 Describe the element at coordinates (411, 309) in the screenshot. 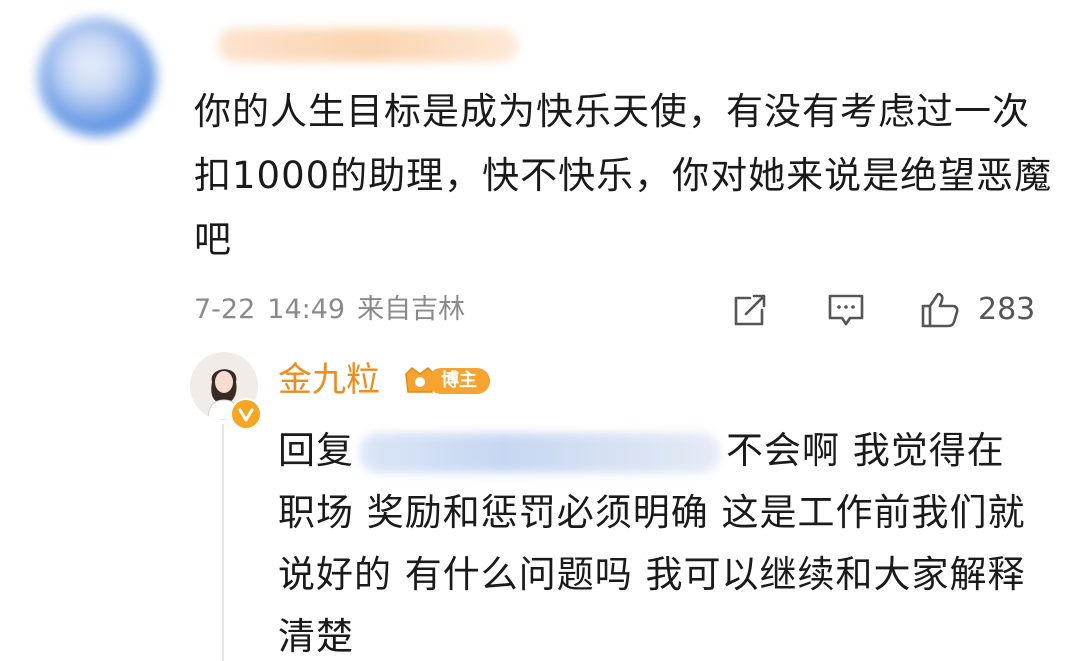

I see `comment-location: 来自吉林` at that location.